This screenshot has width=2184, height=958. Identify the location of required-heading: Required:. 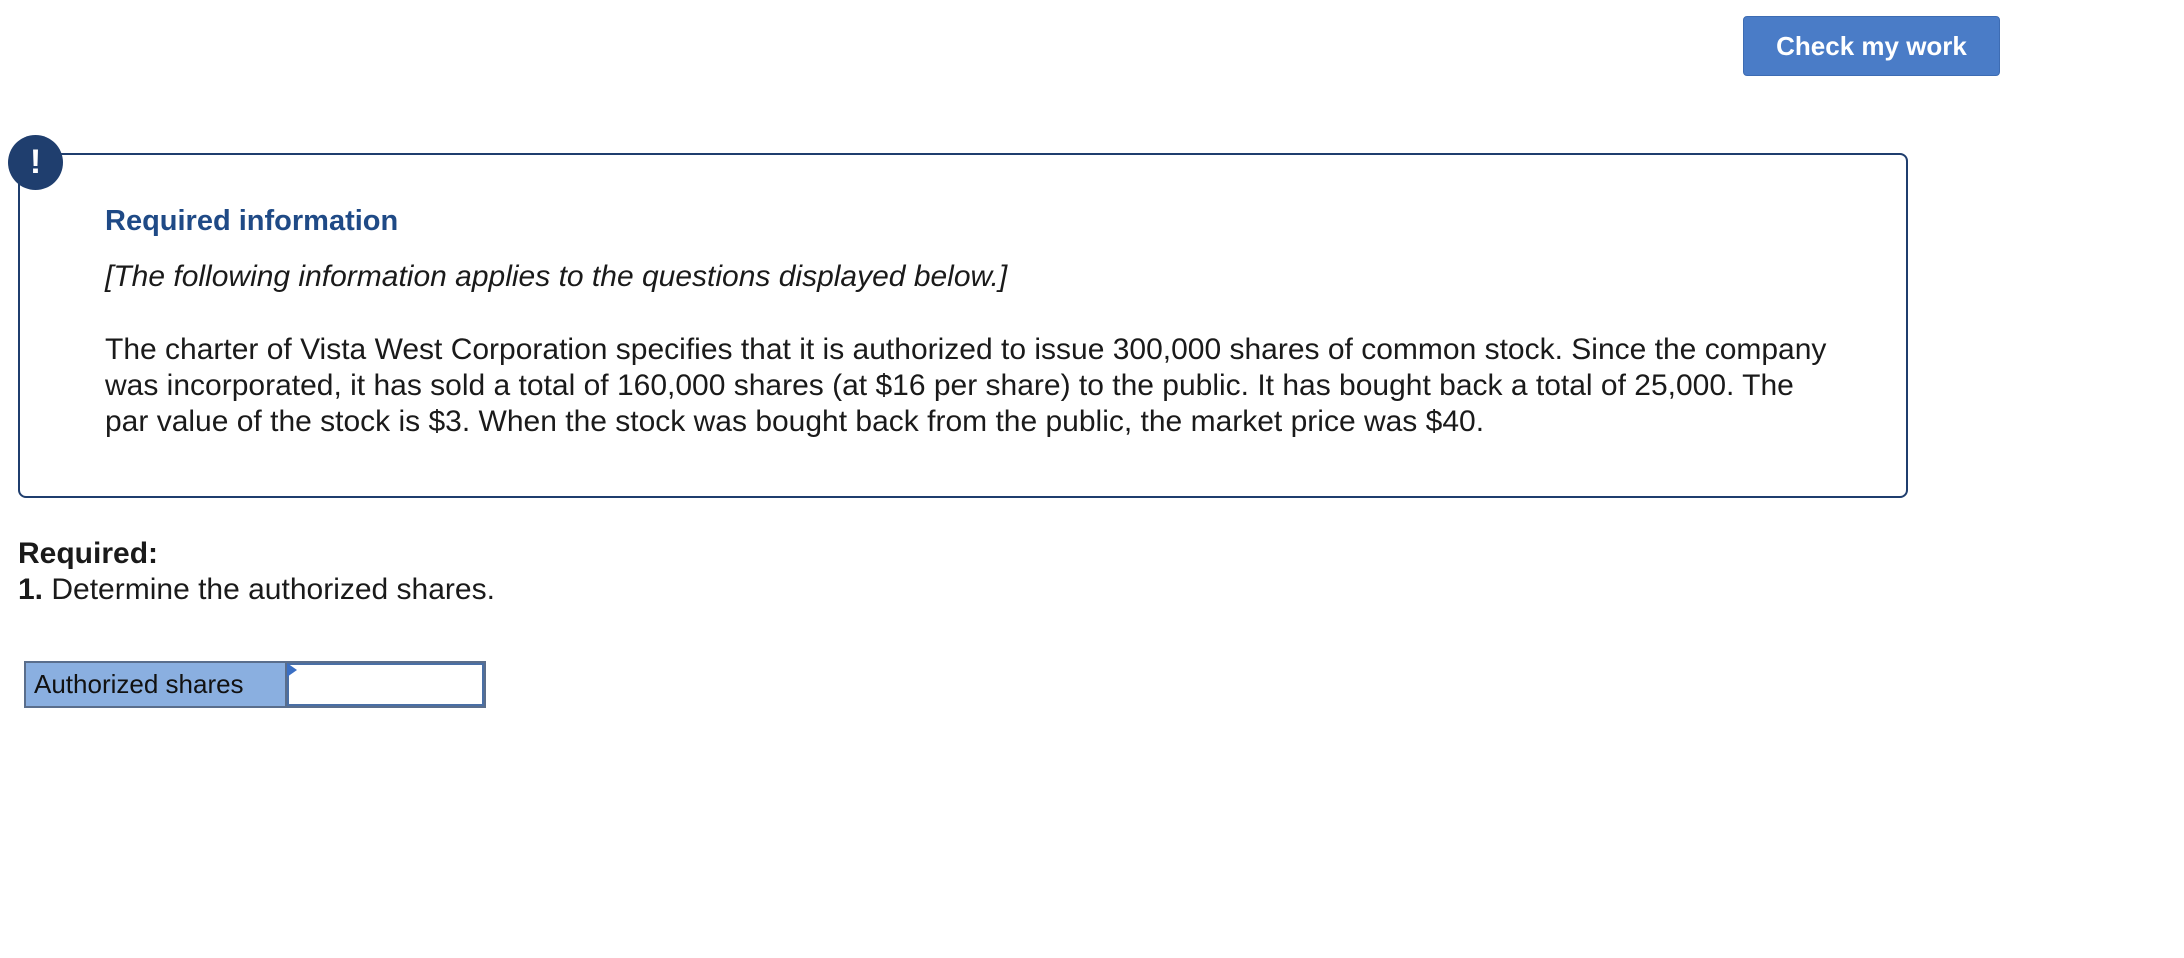
(88, 553).